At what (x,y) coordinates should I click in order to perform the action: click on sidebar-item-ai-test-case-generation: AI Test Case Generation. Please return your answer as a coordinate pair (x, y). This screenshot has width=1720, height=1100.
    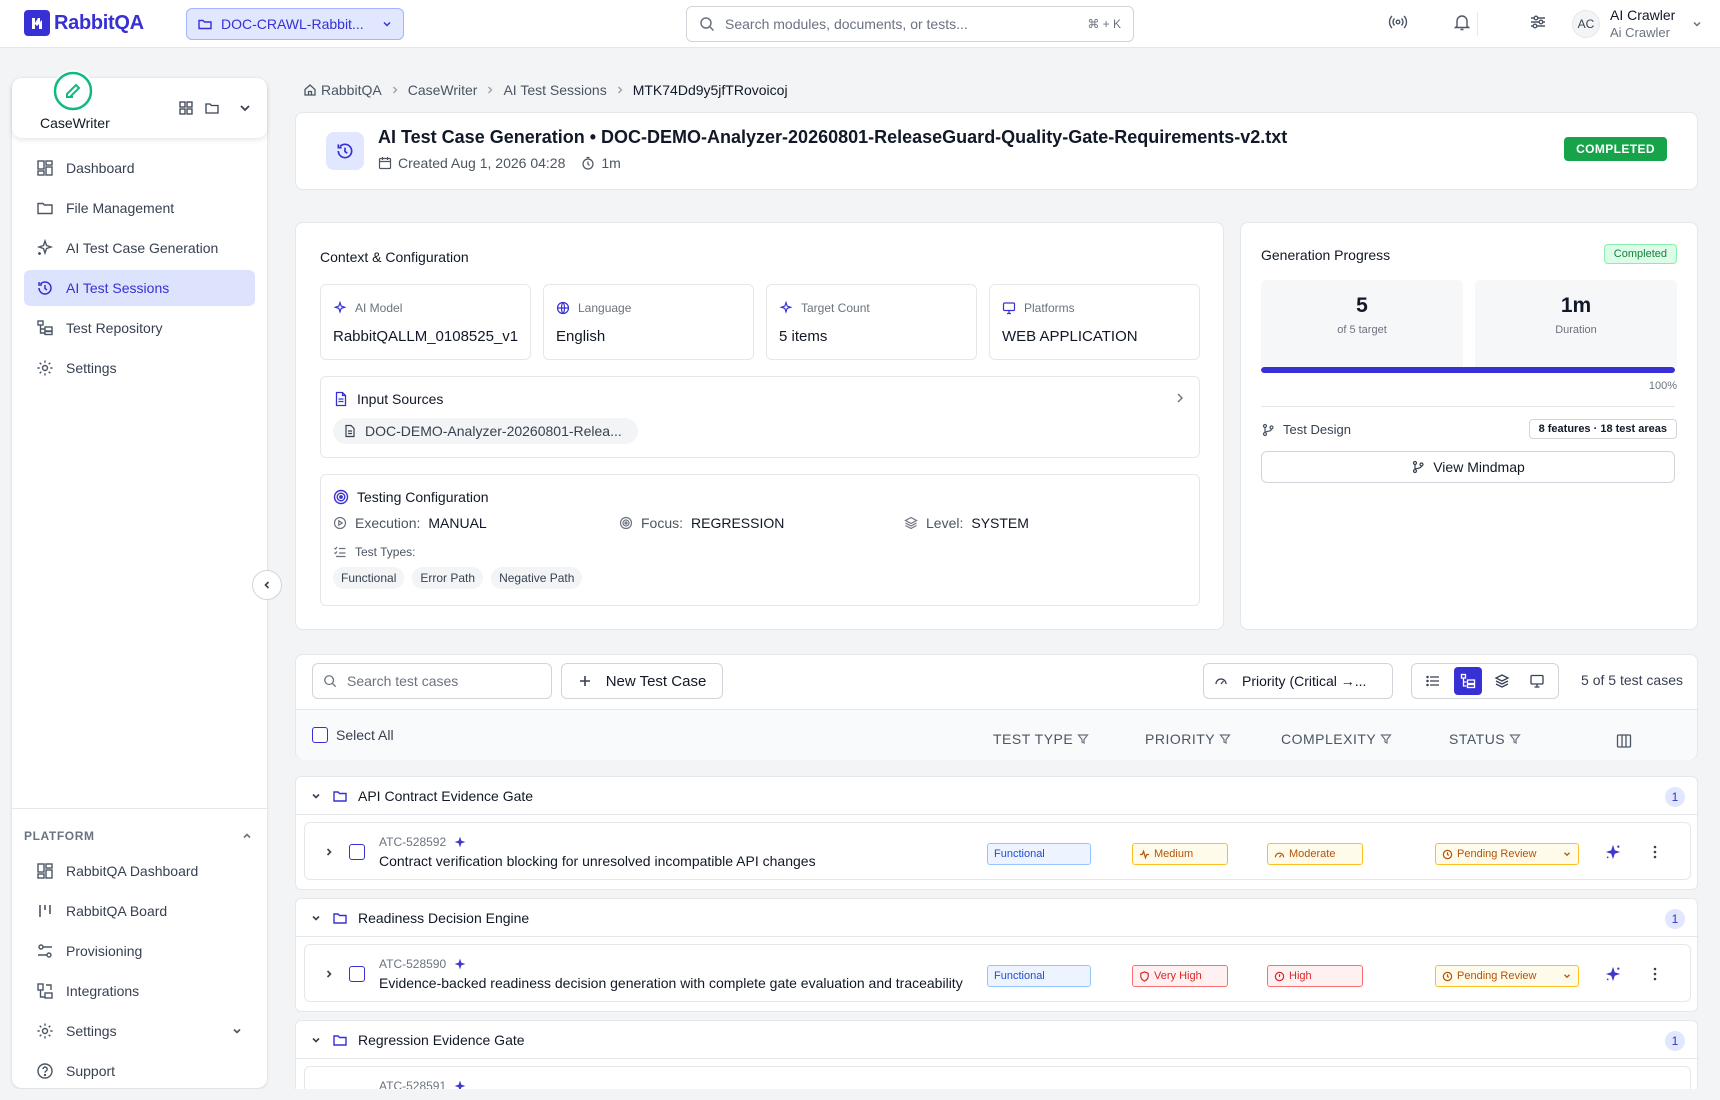
    Looking at the image, I should click on (139, 248).